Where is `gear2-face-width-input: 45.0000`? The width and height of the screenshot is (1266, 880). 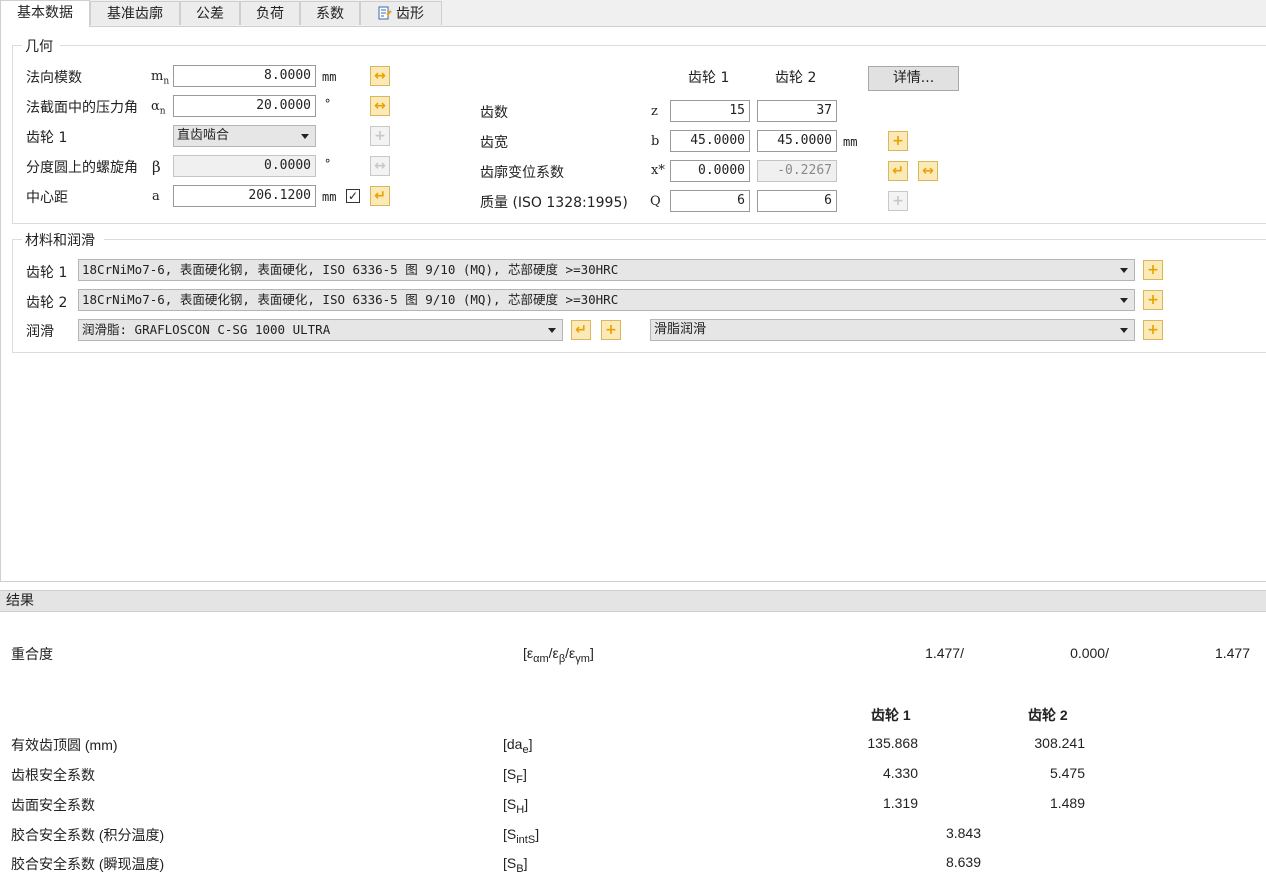
gear2-face-width-input: 45.0000 is located at coordinates (797, 141).